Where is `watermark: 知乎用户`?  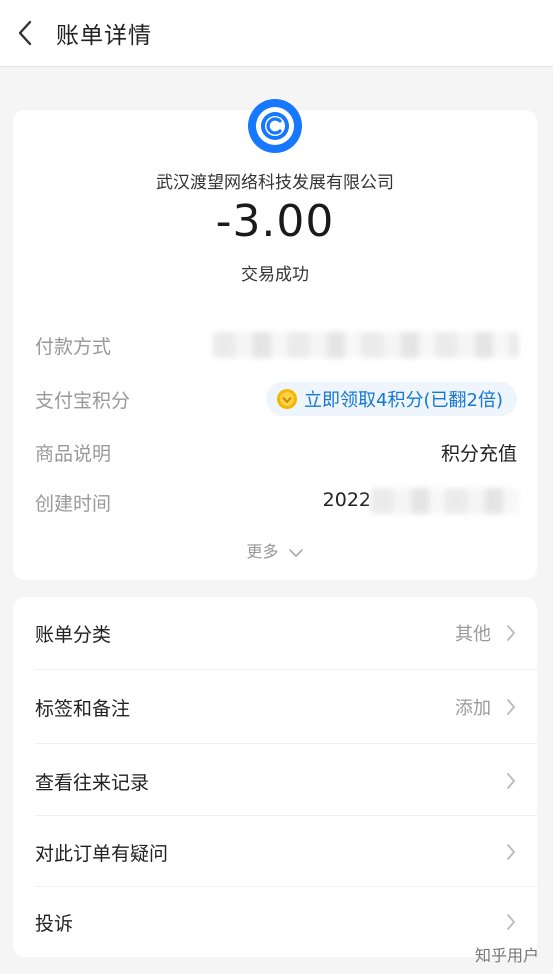
watermark: 知乎用户 is located at coordinates (506, 955).